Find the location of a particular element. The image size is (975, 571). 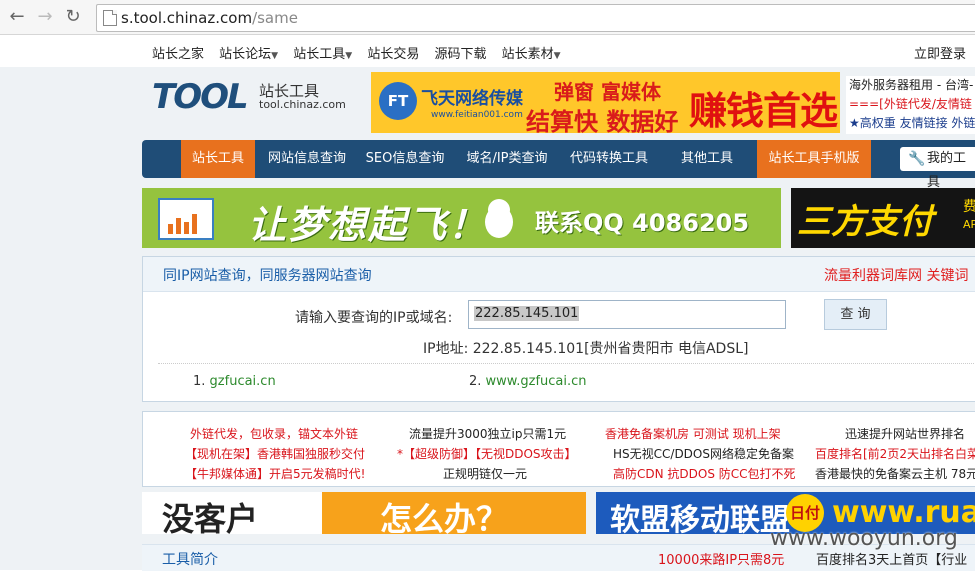

text-ad-link: ===[外链代发/友情链 is located at coordinates (910, 104).